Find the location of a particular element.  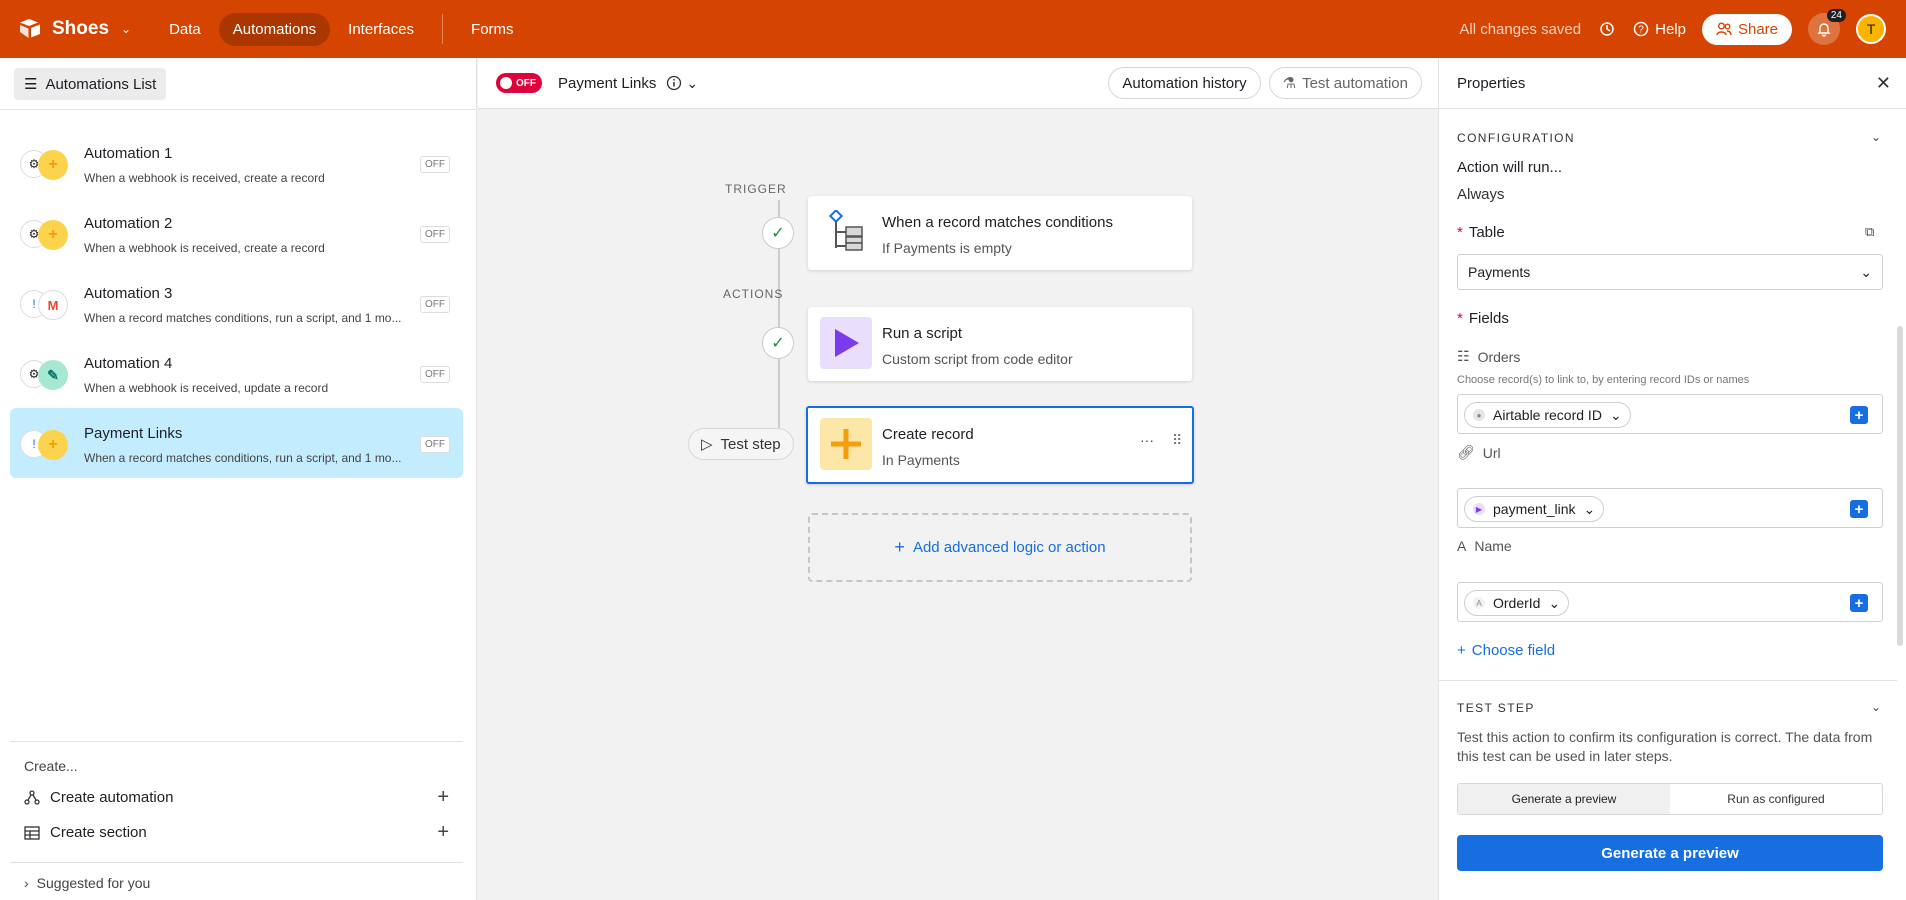

divider is located at coordinates (1668, 680).